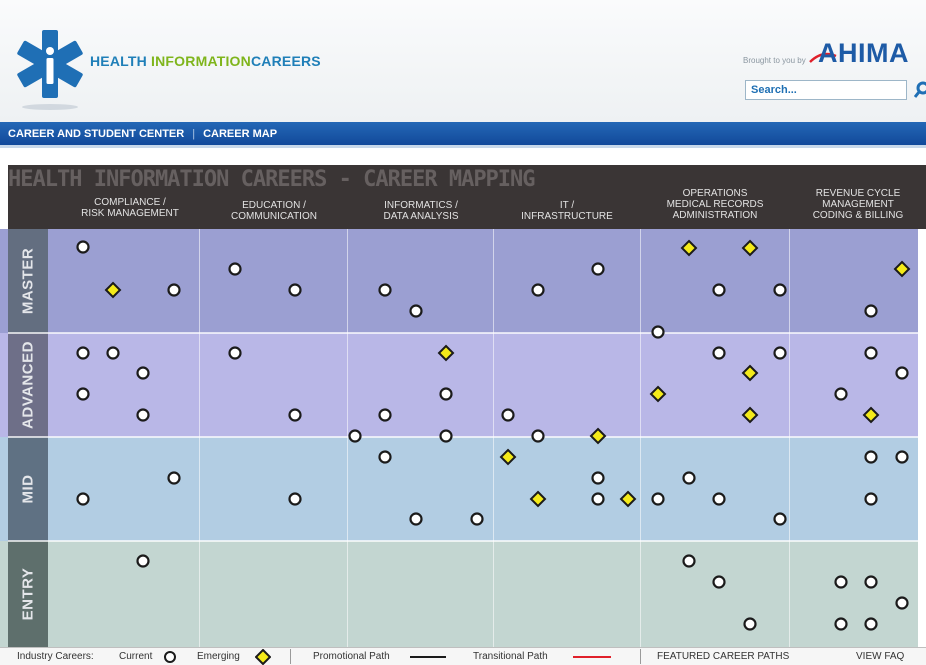 Image resolution: width=926 pixels, height=665 pixels. What do you see at coordinates (510, 656) in the screenshot?
I see `legend-transitional-label: Transitional Path` at bounding box center [510, 656].